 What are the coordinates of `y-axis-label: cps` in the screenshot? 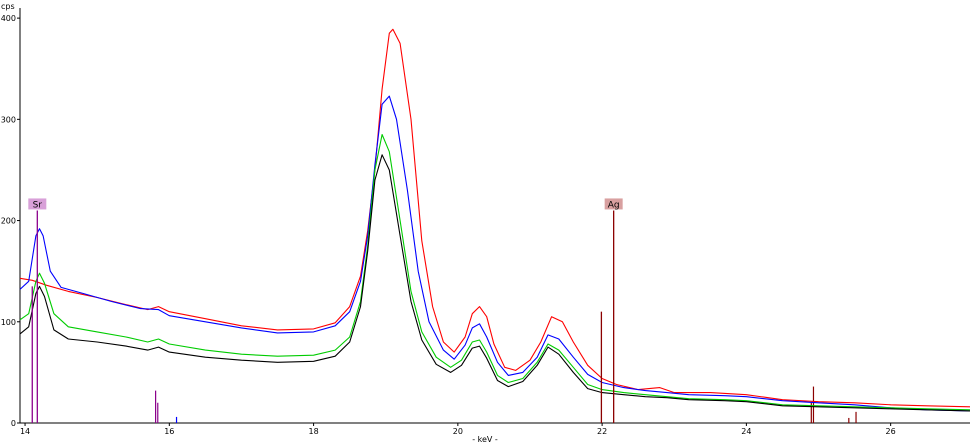 It's located at (8, 6).